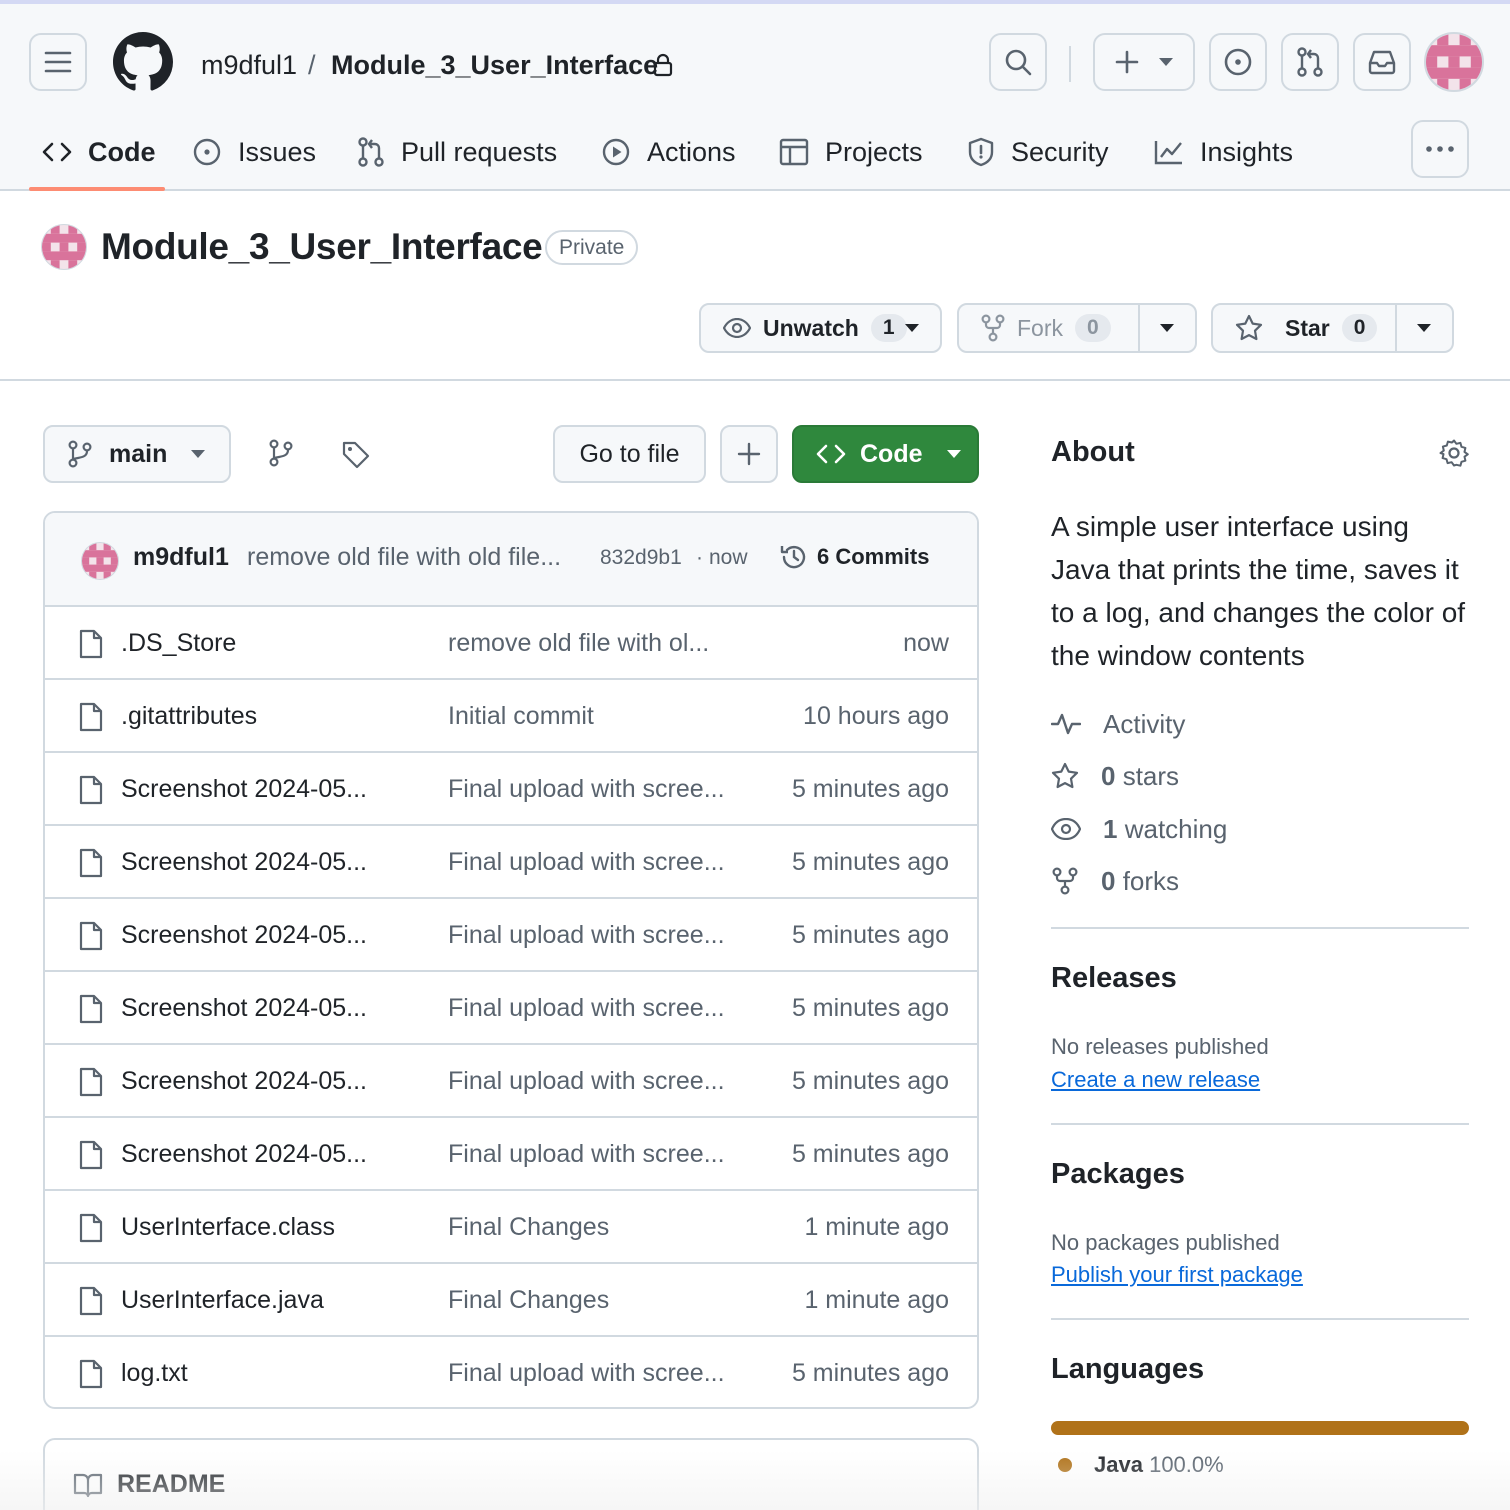  I want to click on branches-link, so click(281, 453).